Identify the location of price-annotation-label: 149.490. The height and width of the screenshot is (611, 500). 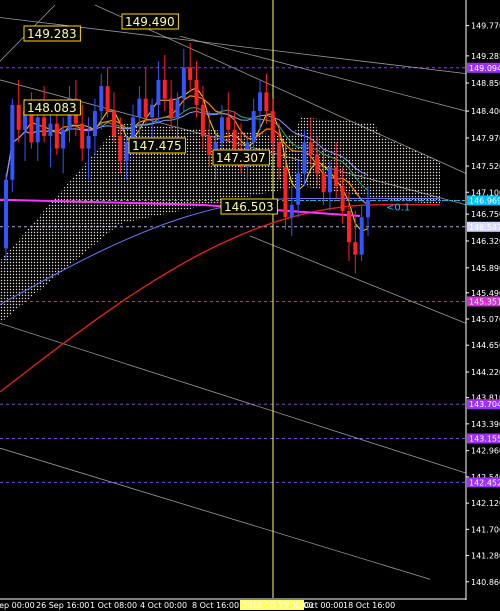
(150, 22).